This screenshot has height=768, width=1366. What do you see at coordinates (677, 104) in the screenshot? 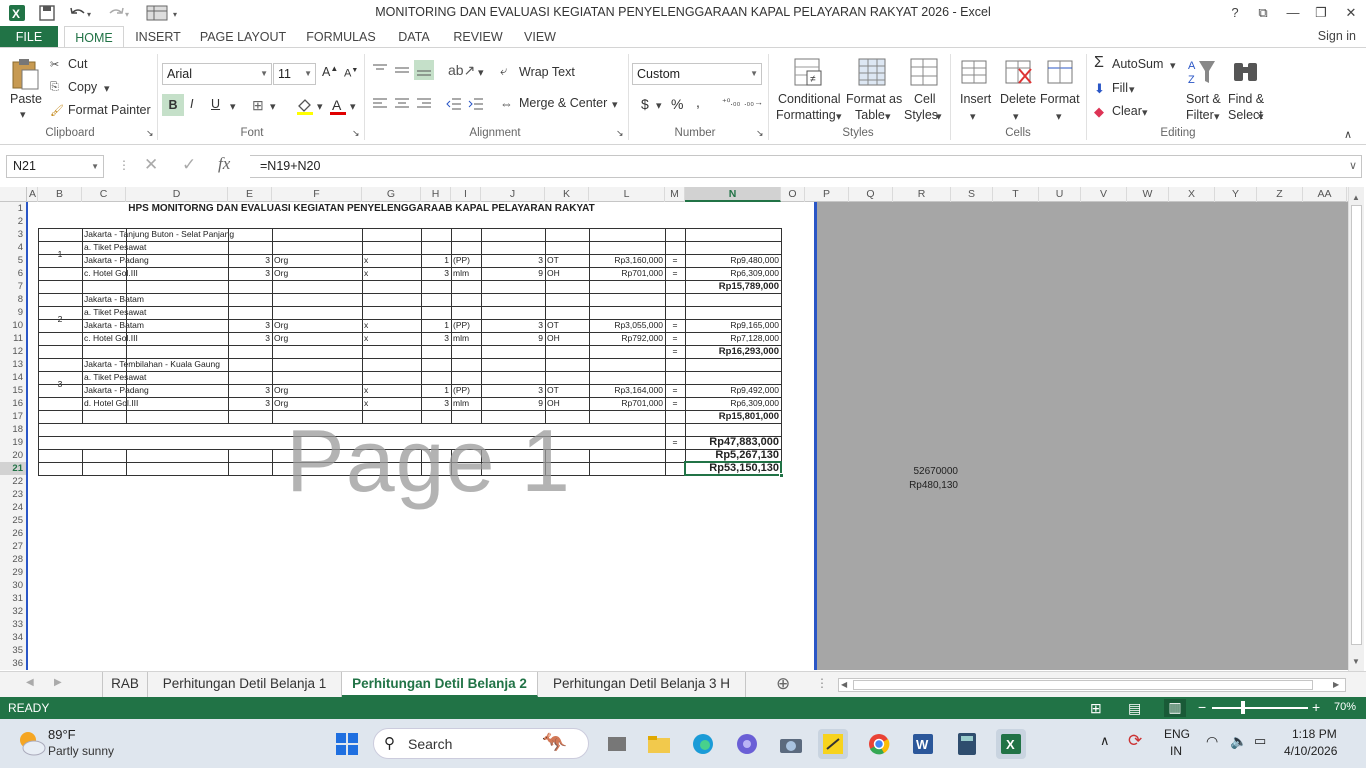
I see `percent-button: %` at bounding box center [677, 104].